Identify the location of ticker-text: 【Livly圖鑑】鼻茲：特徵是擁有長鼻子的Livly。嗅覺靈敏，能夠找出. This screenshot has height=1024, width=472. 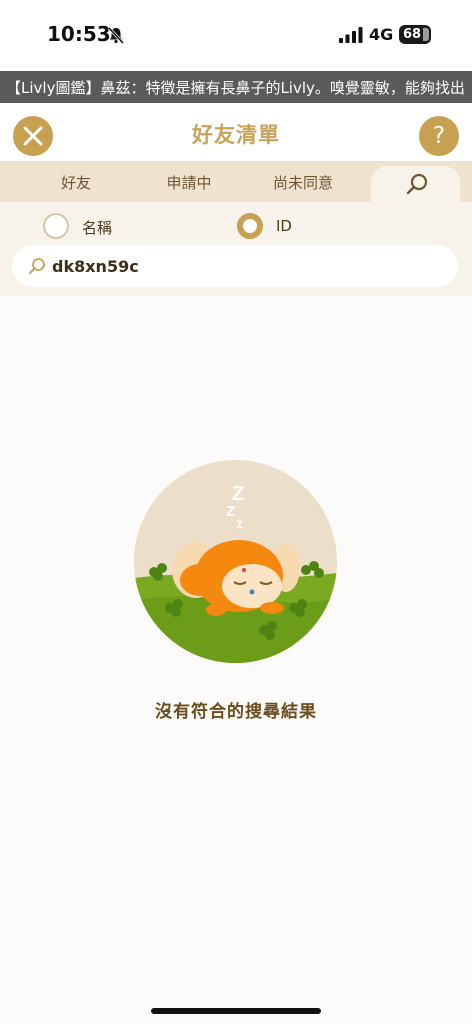
(235, 88).